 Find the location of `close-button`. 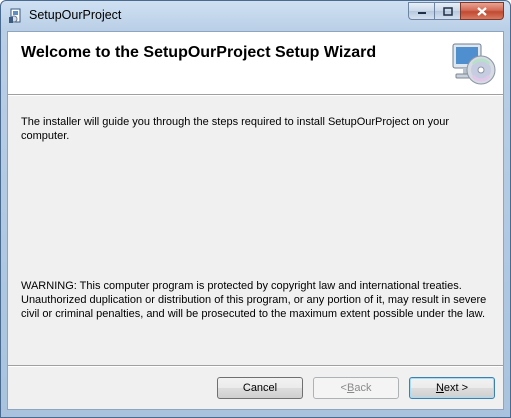

close-button is located at coordinates (482, 11).